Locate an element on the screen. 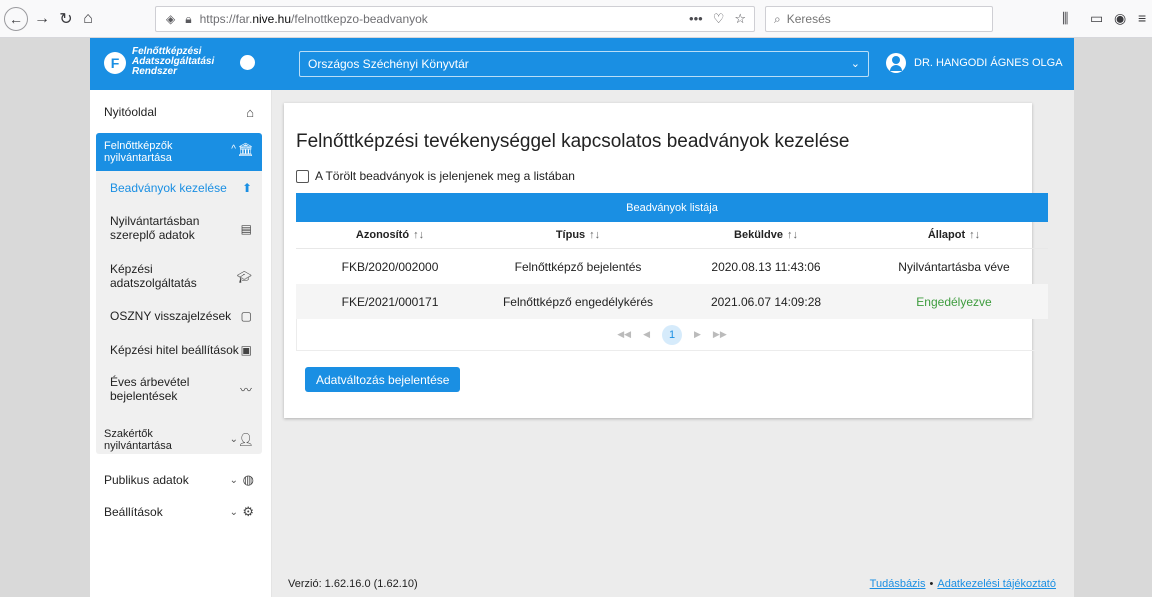 The height and width of the screenshot is (597, 1152). search-icon: ⌕ is located at coordinates (777, 18).